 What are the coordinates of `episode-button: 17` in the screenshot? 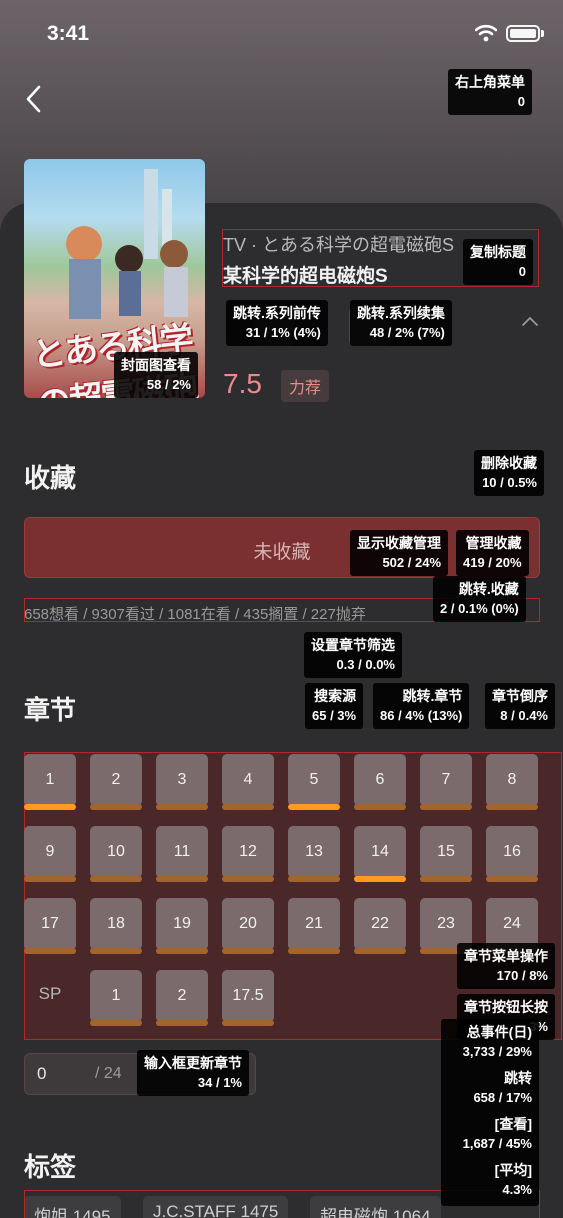 It's located at (50, 924).